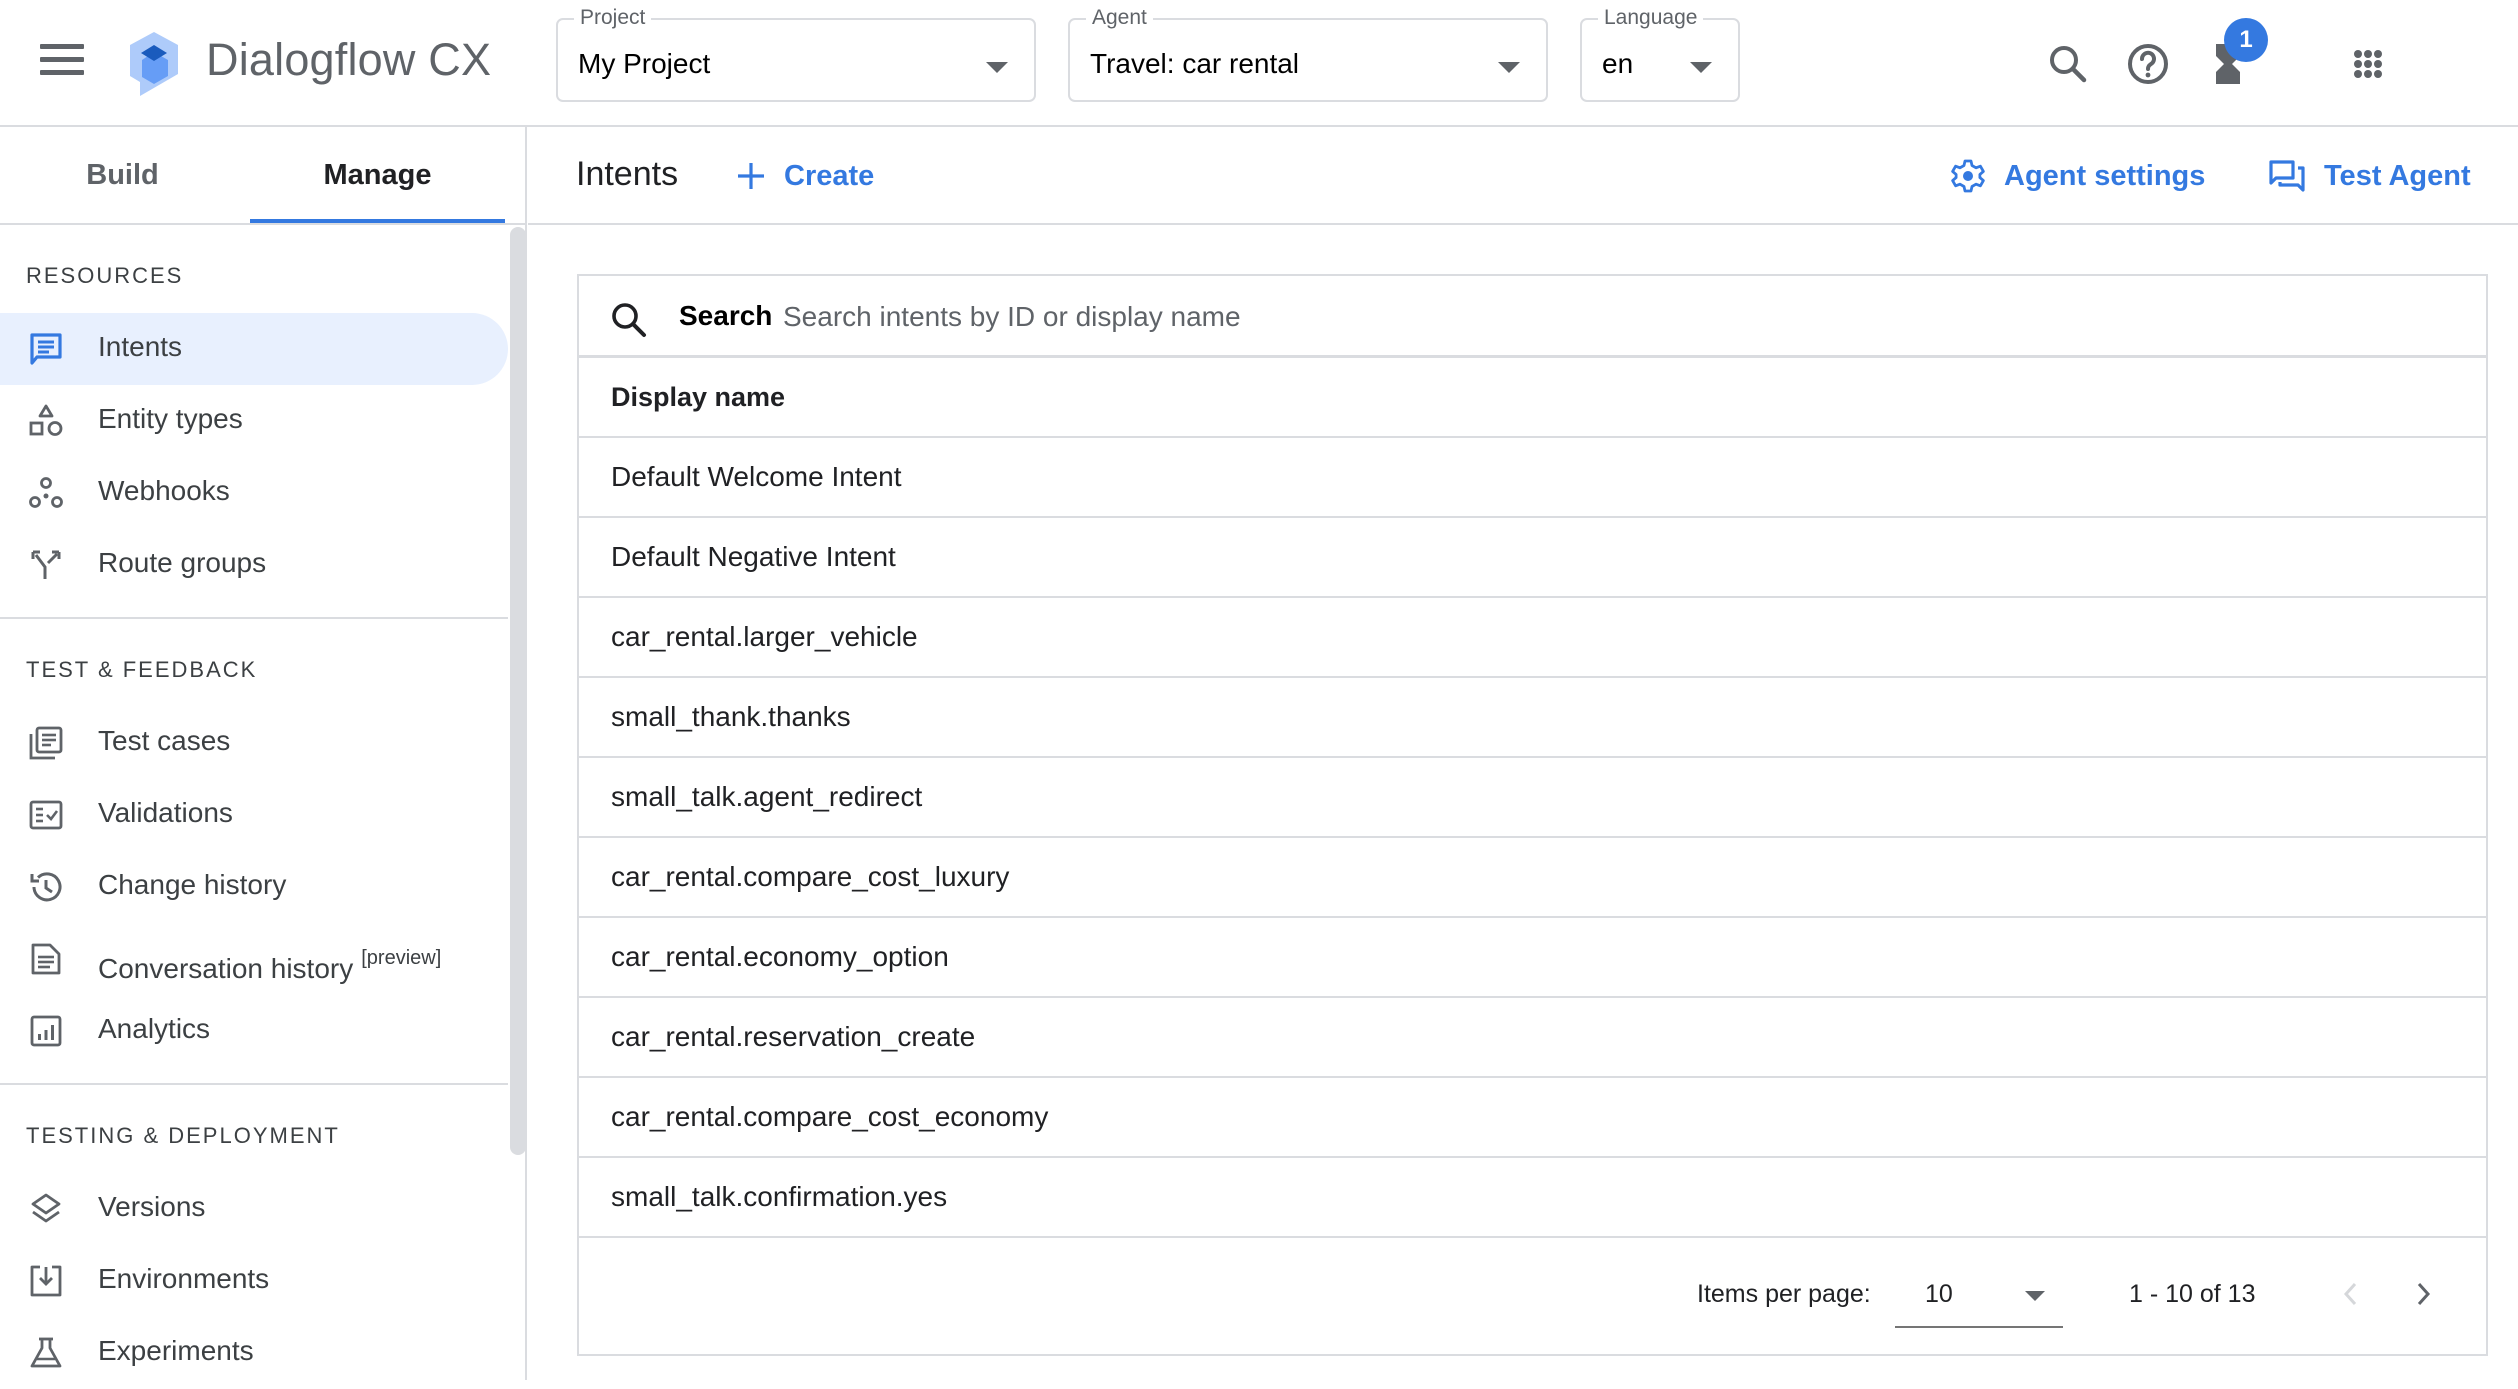 Image resolution: width=2518 pixels, height=1389 pixels. I want to click on chevron-right-icon, so click(2424, 1294).